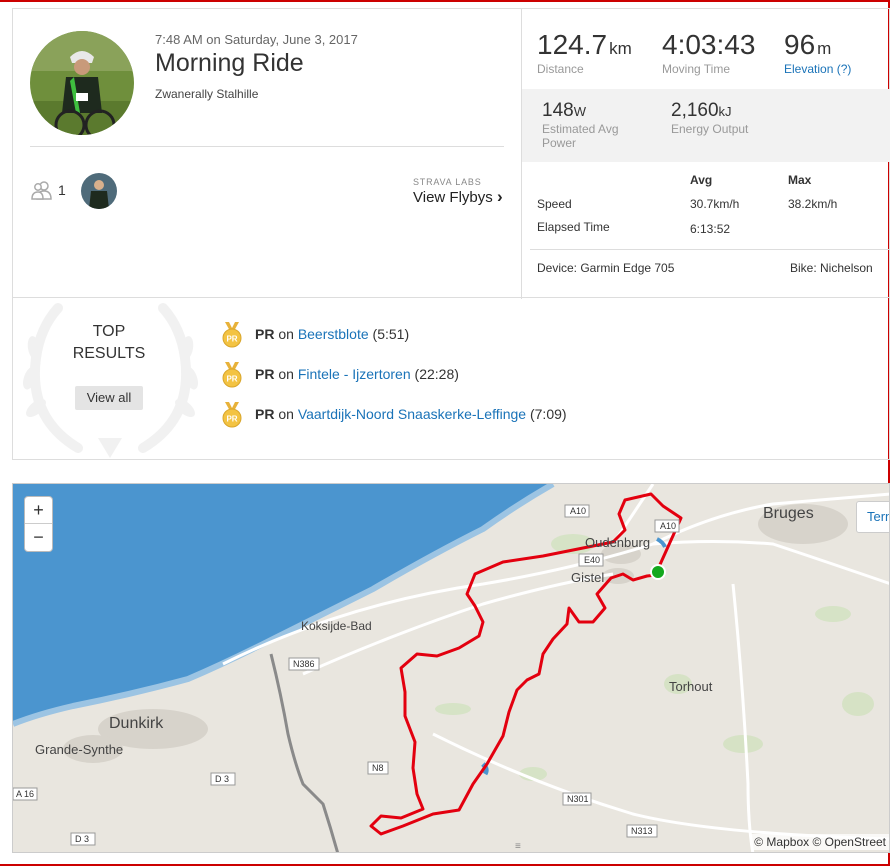  Describe the element at coordinates (79, 749) in the screenshot. I see `place-label-grande-synthe: Grande-Synthe` at that location.